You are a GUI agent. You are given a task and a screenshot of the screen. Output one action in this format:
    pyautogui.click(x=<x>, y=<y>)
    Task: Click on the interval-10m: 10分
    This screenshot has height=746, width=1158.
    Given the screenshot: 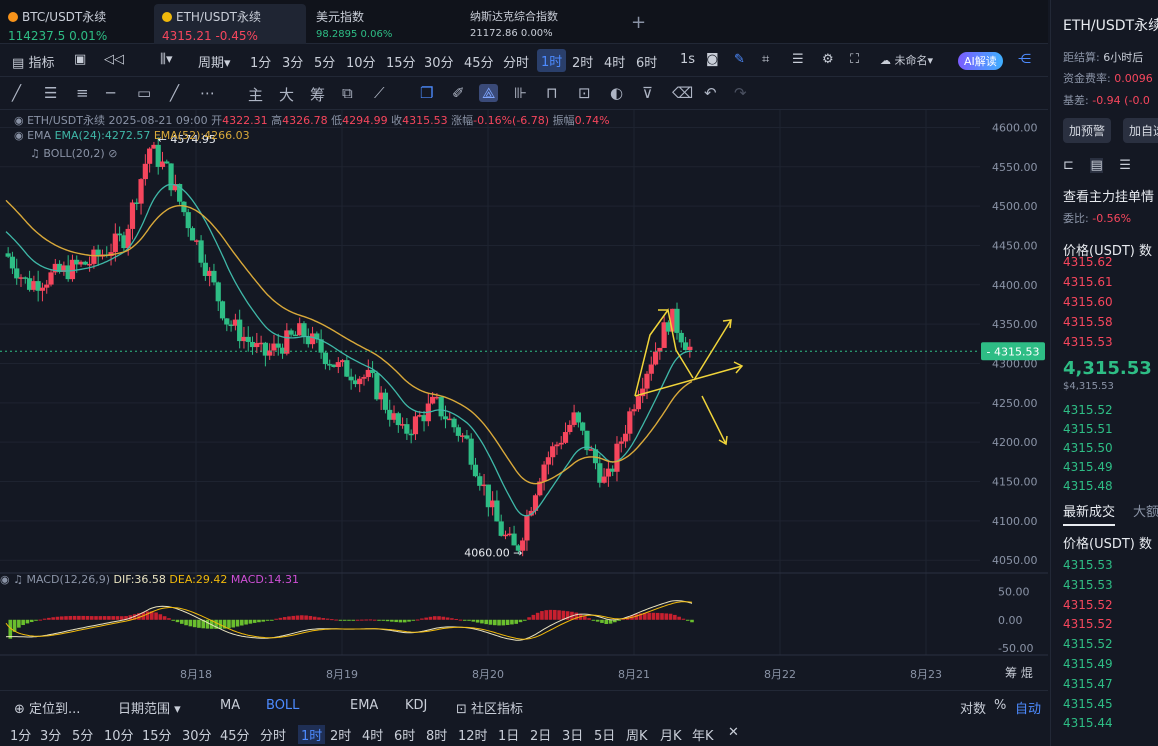 What is the action you would take?
    pyautogui.click(x=361, y=61)
    